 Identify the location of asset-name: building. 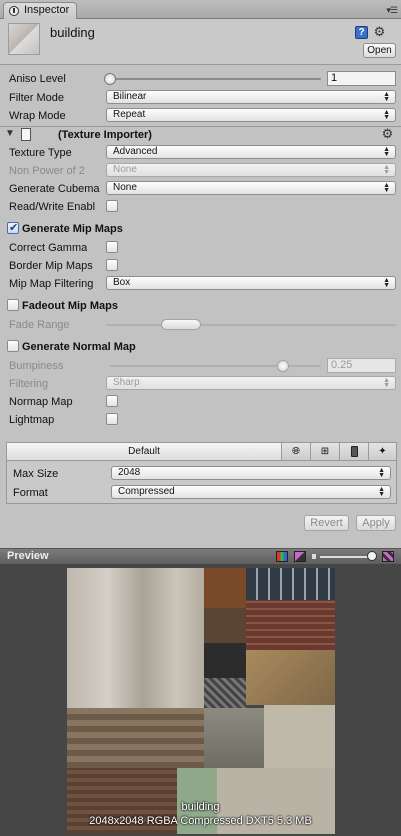
(72, 32).